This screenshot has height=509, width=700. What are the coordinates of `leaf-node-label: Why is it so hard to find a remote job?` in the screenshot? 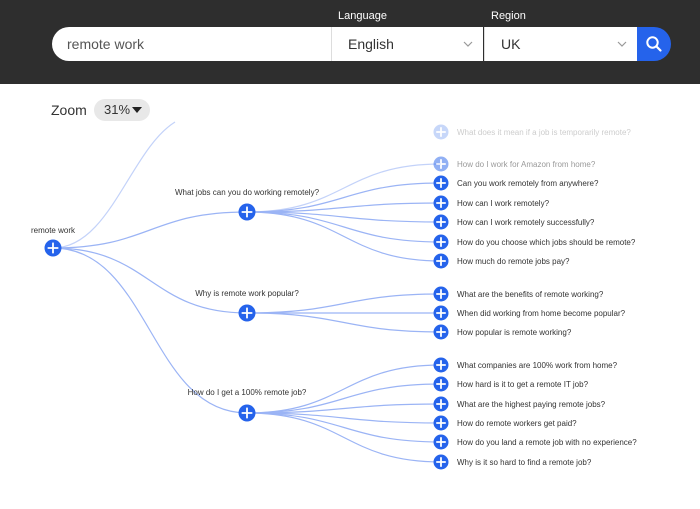 It's located at (524, 462).